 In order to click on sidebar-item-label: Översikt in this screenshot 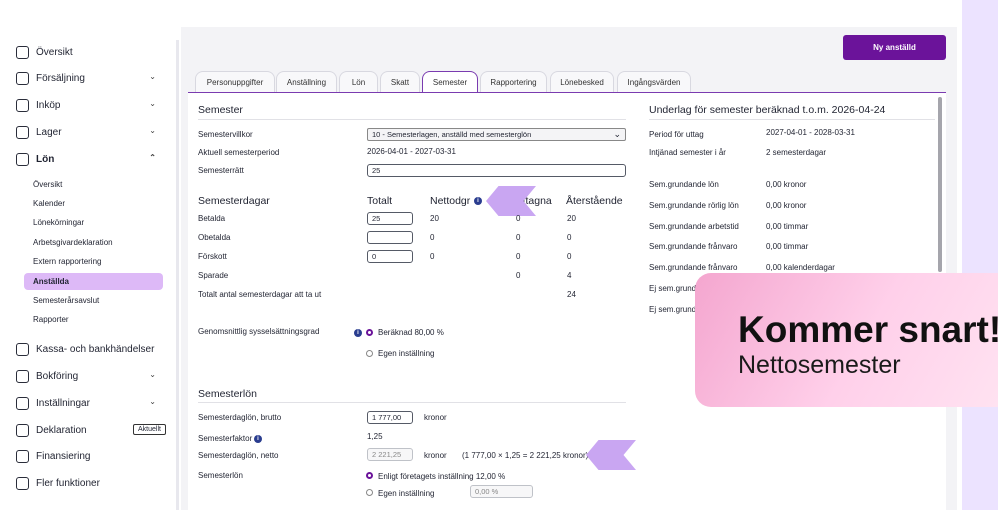, I will do `click(54, 52)`.